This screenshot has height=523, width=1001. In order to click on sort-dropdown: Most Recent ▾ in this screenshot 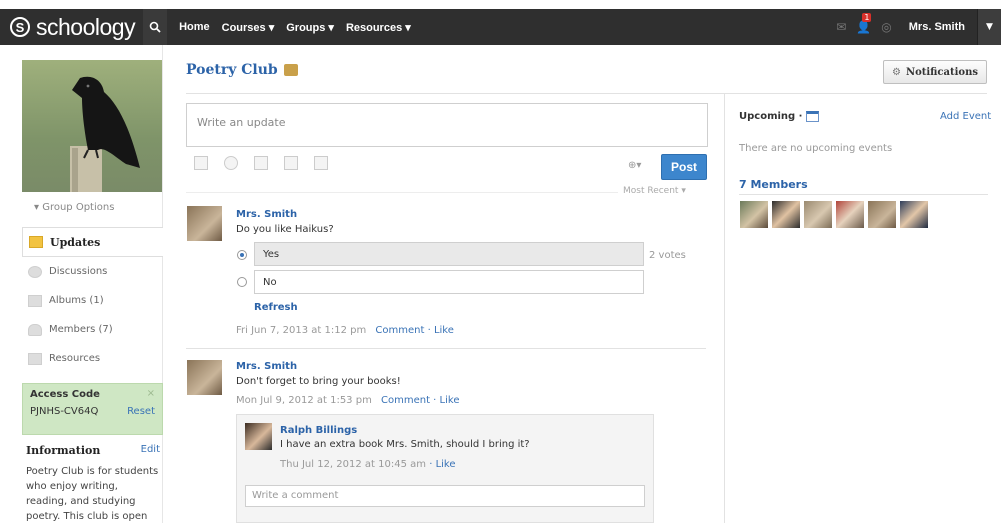, I will do `click(654, 191)`.